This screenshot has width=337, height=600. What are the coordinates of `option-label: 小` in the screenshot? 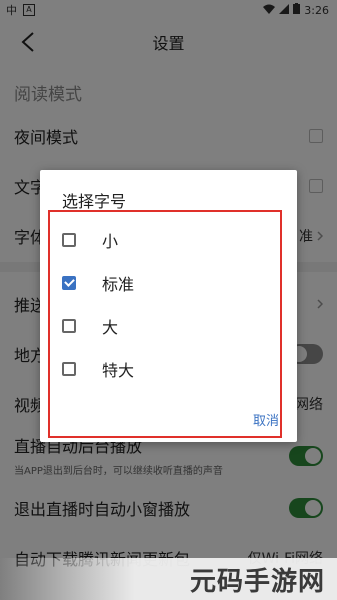 It's located at (110, 241).